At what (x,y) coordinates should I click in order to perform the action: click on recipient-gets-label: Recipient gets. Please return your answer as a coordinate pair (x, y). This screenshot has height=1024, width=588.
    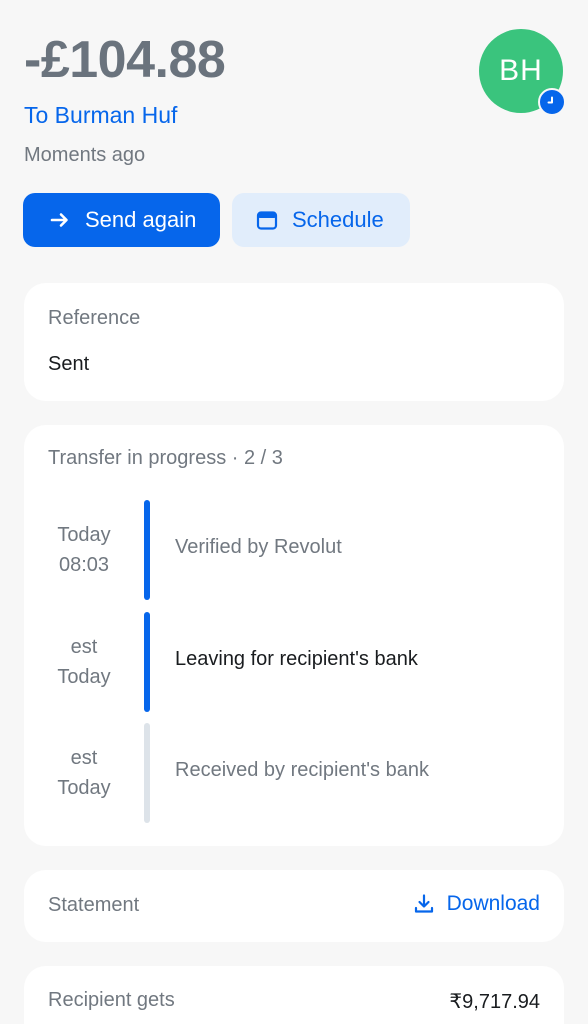
    Looking at the image, I should click on (111, 1000).